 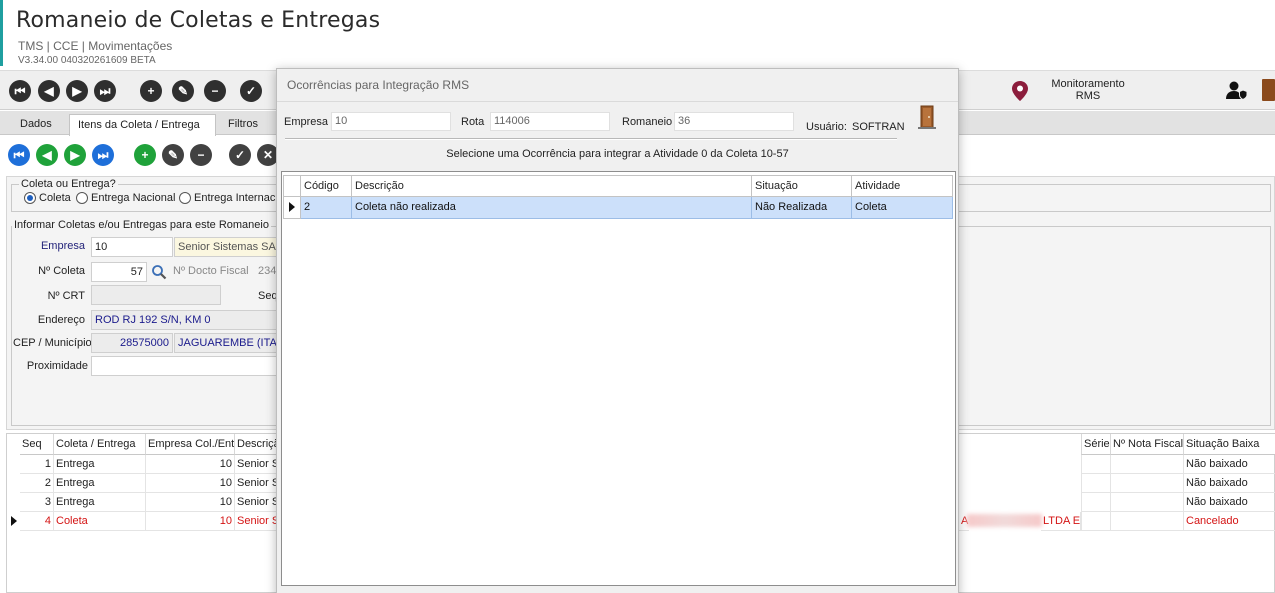 What do you see at coordinates (240, 155) in the screenshot?
I see `confirm-item-icon: ✓` at bounding box center [240, 155].